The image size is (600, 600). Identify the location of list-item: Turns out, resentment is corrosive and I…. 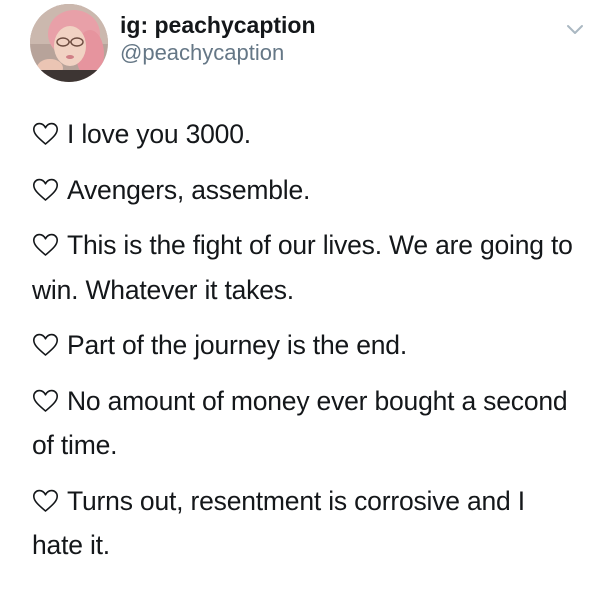
(307, 523).